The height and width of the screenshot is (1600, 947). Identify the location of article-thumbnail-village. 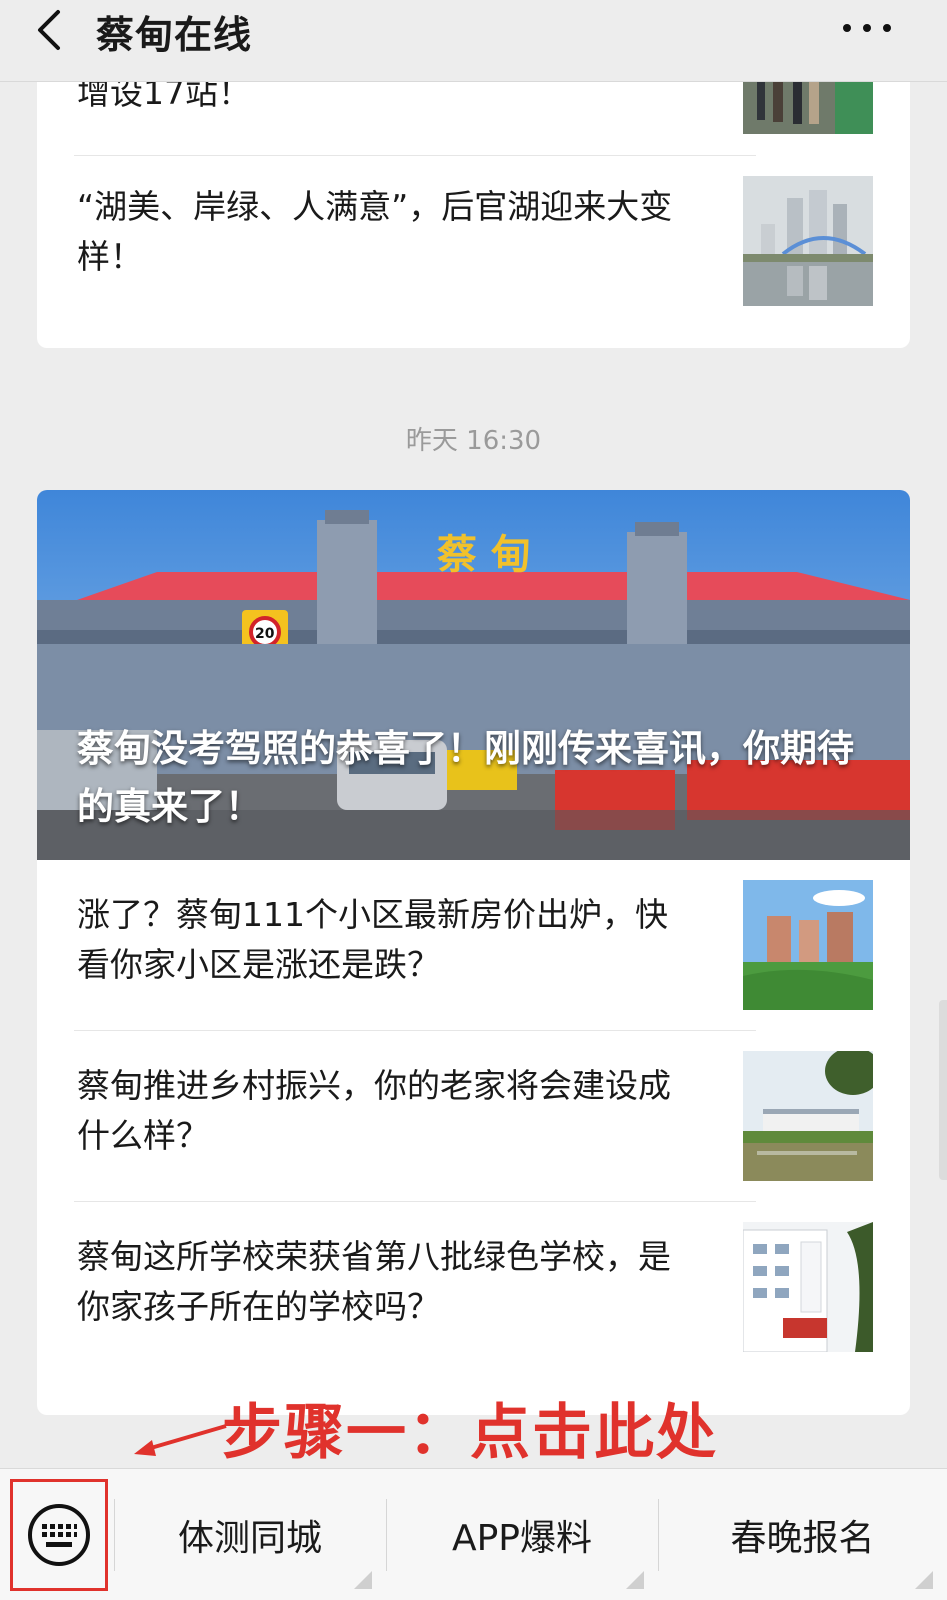
(808, 1116).